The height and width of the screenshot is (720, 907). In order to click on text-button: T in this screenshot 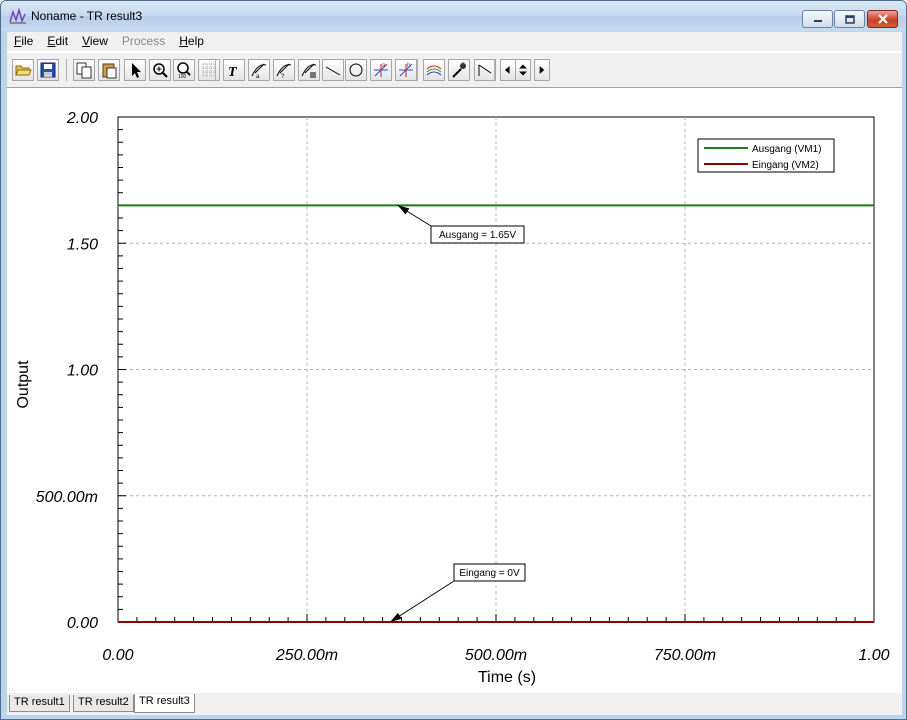, I will do `click(234, 70)`.